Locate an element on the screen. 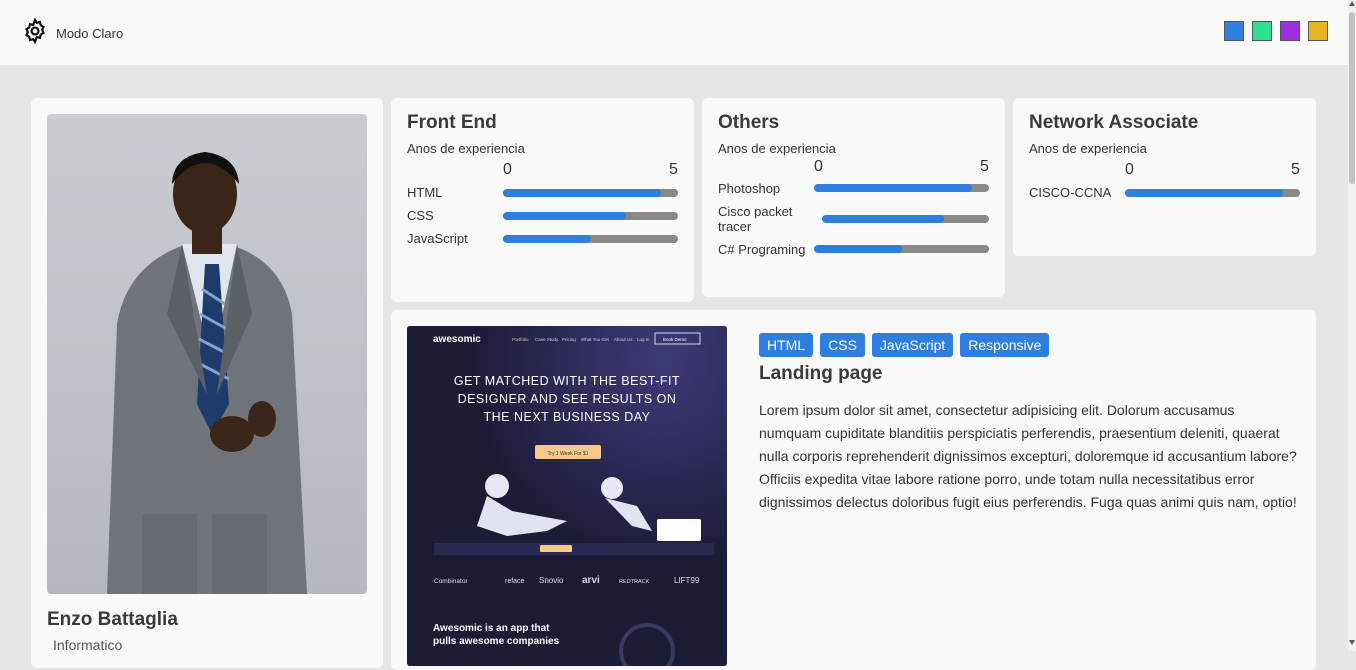  mock-cta: Try 1 Week For $1 is located at coordinates (567, 454).